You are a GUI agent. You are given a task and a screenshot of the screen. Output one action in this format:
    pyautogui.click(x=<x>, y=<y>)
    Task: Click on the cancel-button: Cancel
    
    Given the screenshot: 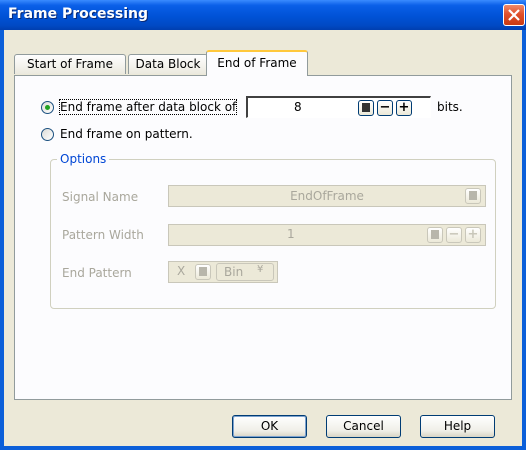 What is the action you would take?
    pyautogui.click(x=363, y=426)
    